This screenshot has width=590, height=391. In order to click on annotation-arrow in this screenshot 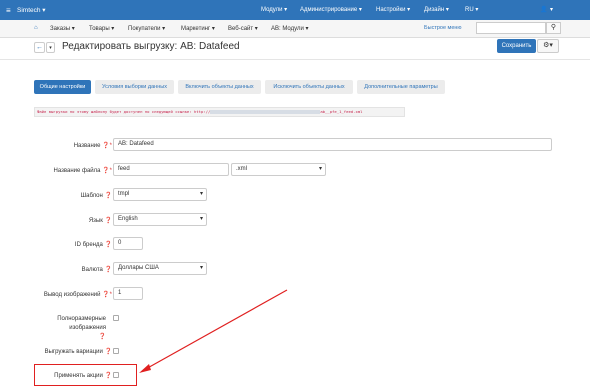, I will do `click(213, 331)`.